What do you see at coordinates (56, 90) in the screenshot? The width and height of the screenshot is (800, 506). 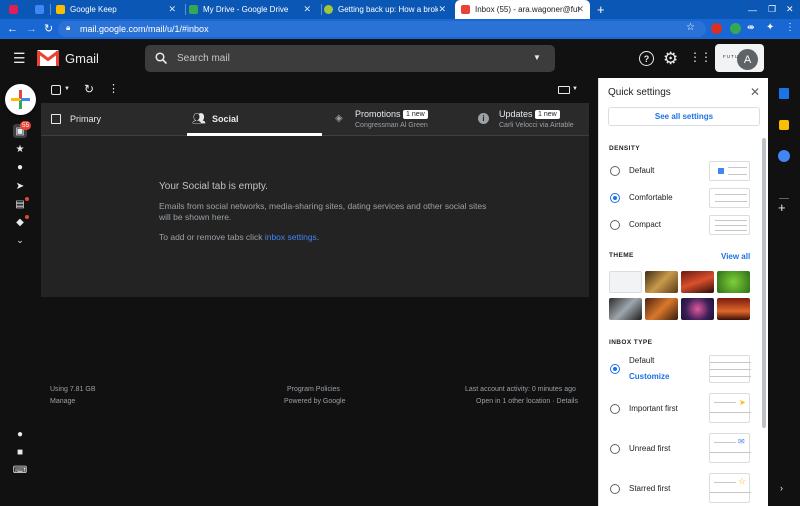 I see `select-all-checkbox` at bounding box center [56, 90].